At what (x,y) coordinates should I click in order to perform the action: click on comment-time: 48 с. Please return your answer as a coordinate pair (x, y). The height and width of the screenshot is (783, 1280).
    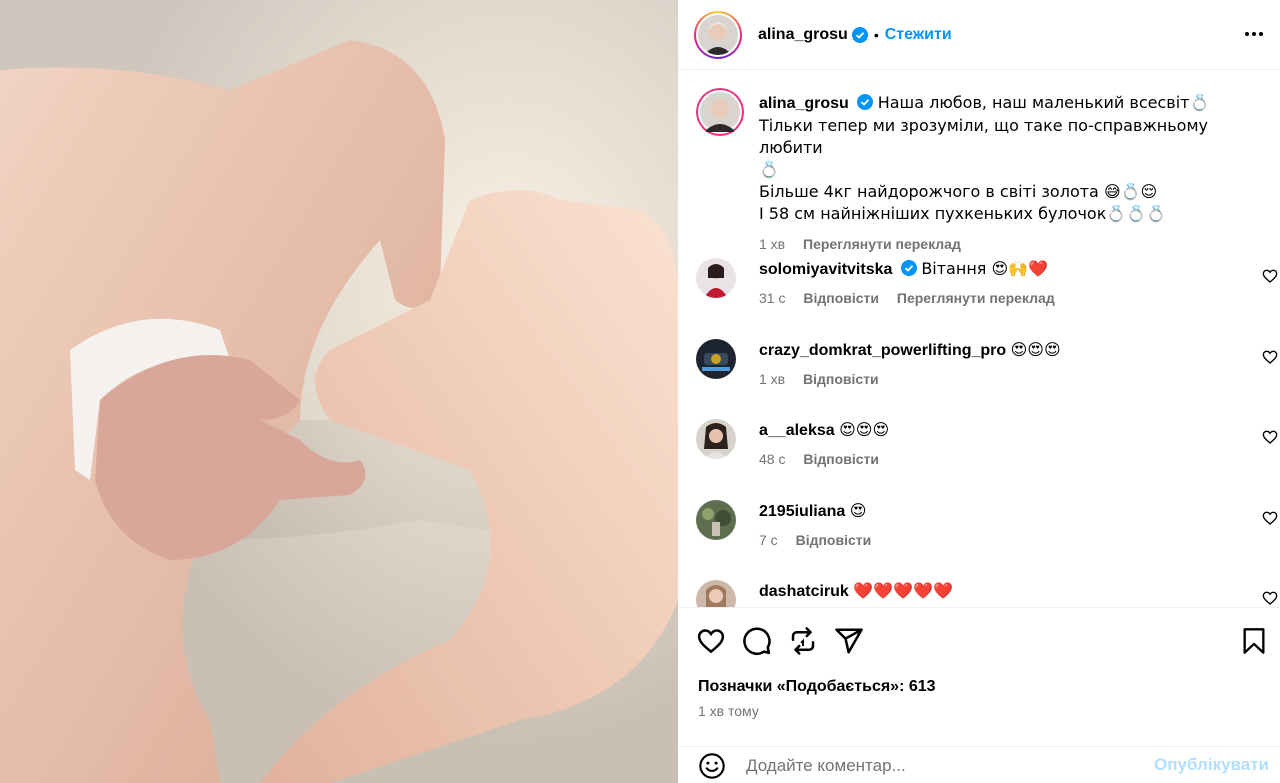
    Looking at the image, I should click on (772, 459).